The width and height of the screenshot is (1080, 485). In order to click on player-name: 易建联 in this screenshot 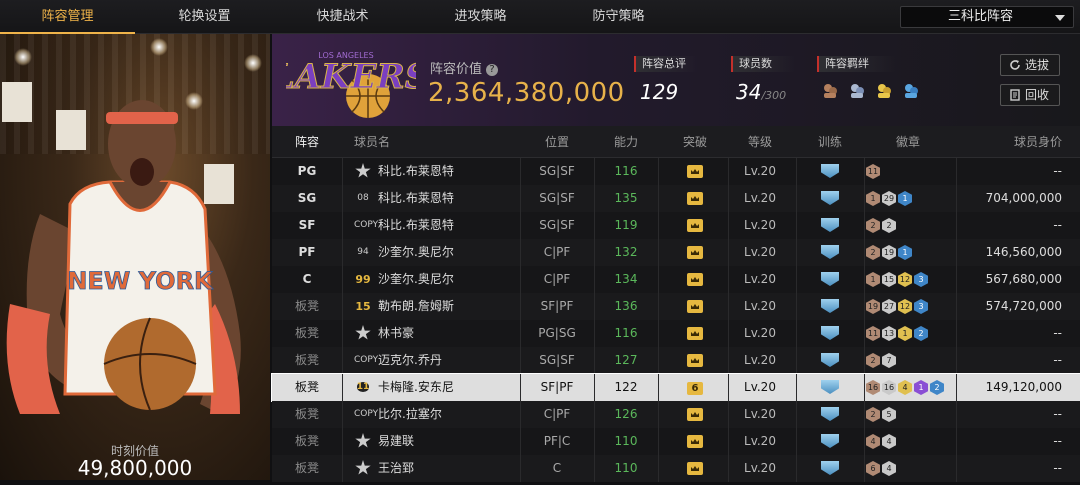, I will do `click(448, 441)`.